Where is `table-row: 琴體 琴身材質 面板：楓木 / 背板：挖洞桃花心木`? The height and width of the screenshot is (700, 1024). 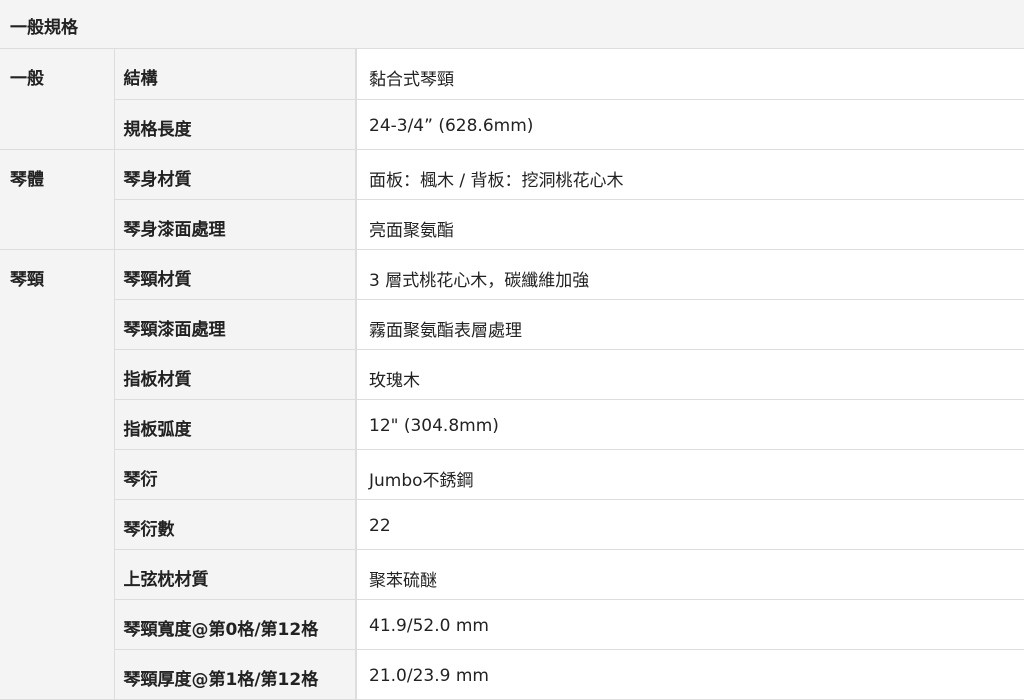
table-row: 琴體 琴身材質 面板：楓木 / 背板：挖洞桃花心木 is located at coordinates (512, 199).